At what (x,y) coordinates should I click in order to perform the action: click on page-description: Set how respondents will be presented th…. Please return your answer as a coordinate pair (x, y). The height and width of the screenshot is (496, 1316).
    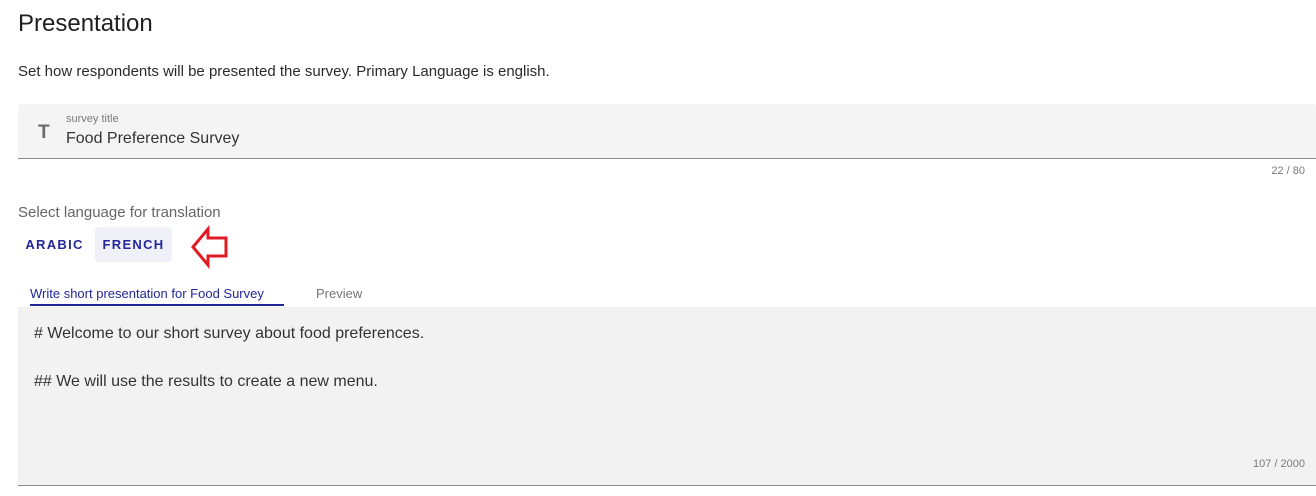
    Looking at the image, I should click on (284, 71).